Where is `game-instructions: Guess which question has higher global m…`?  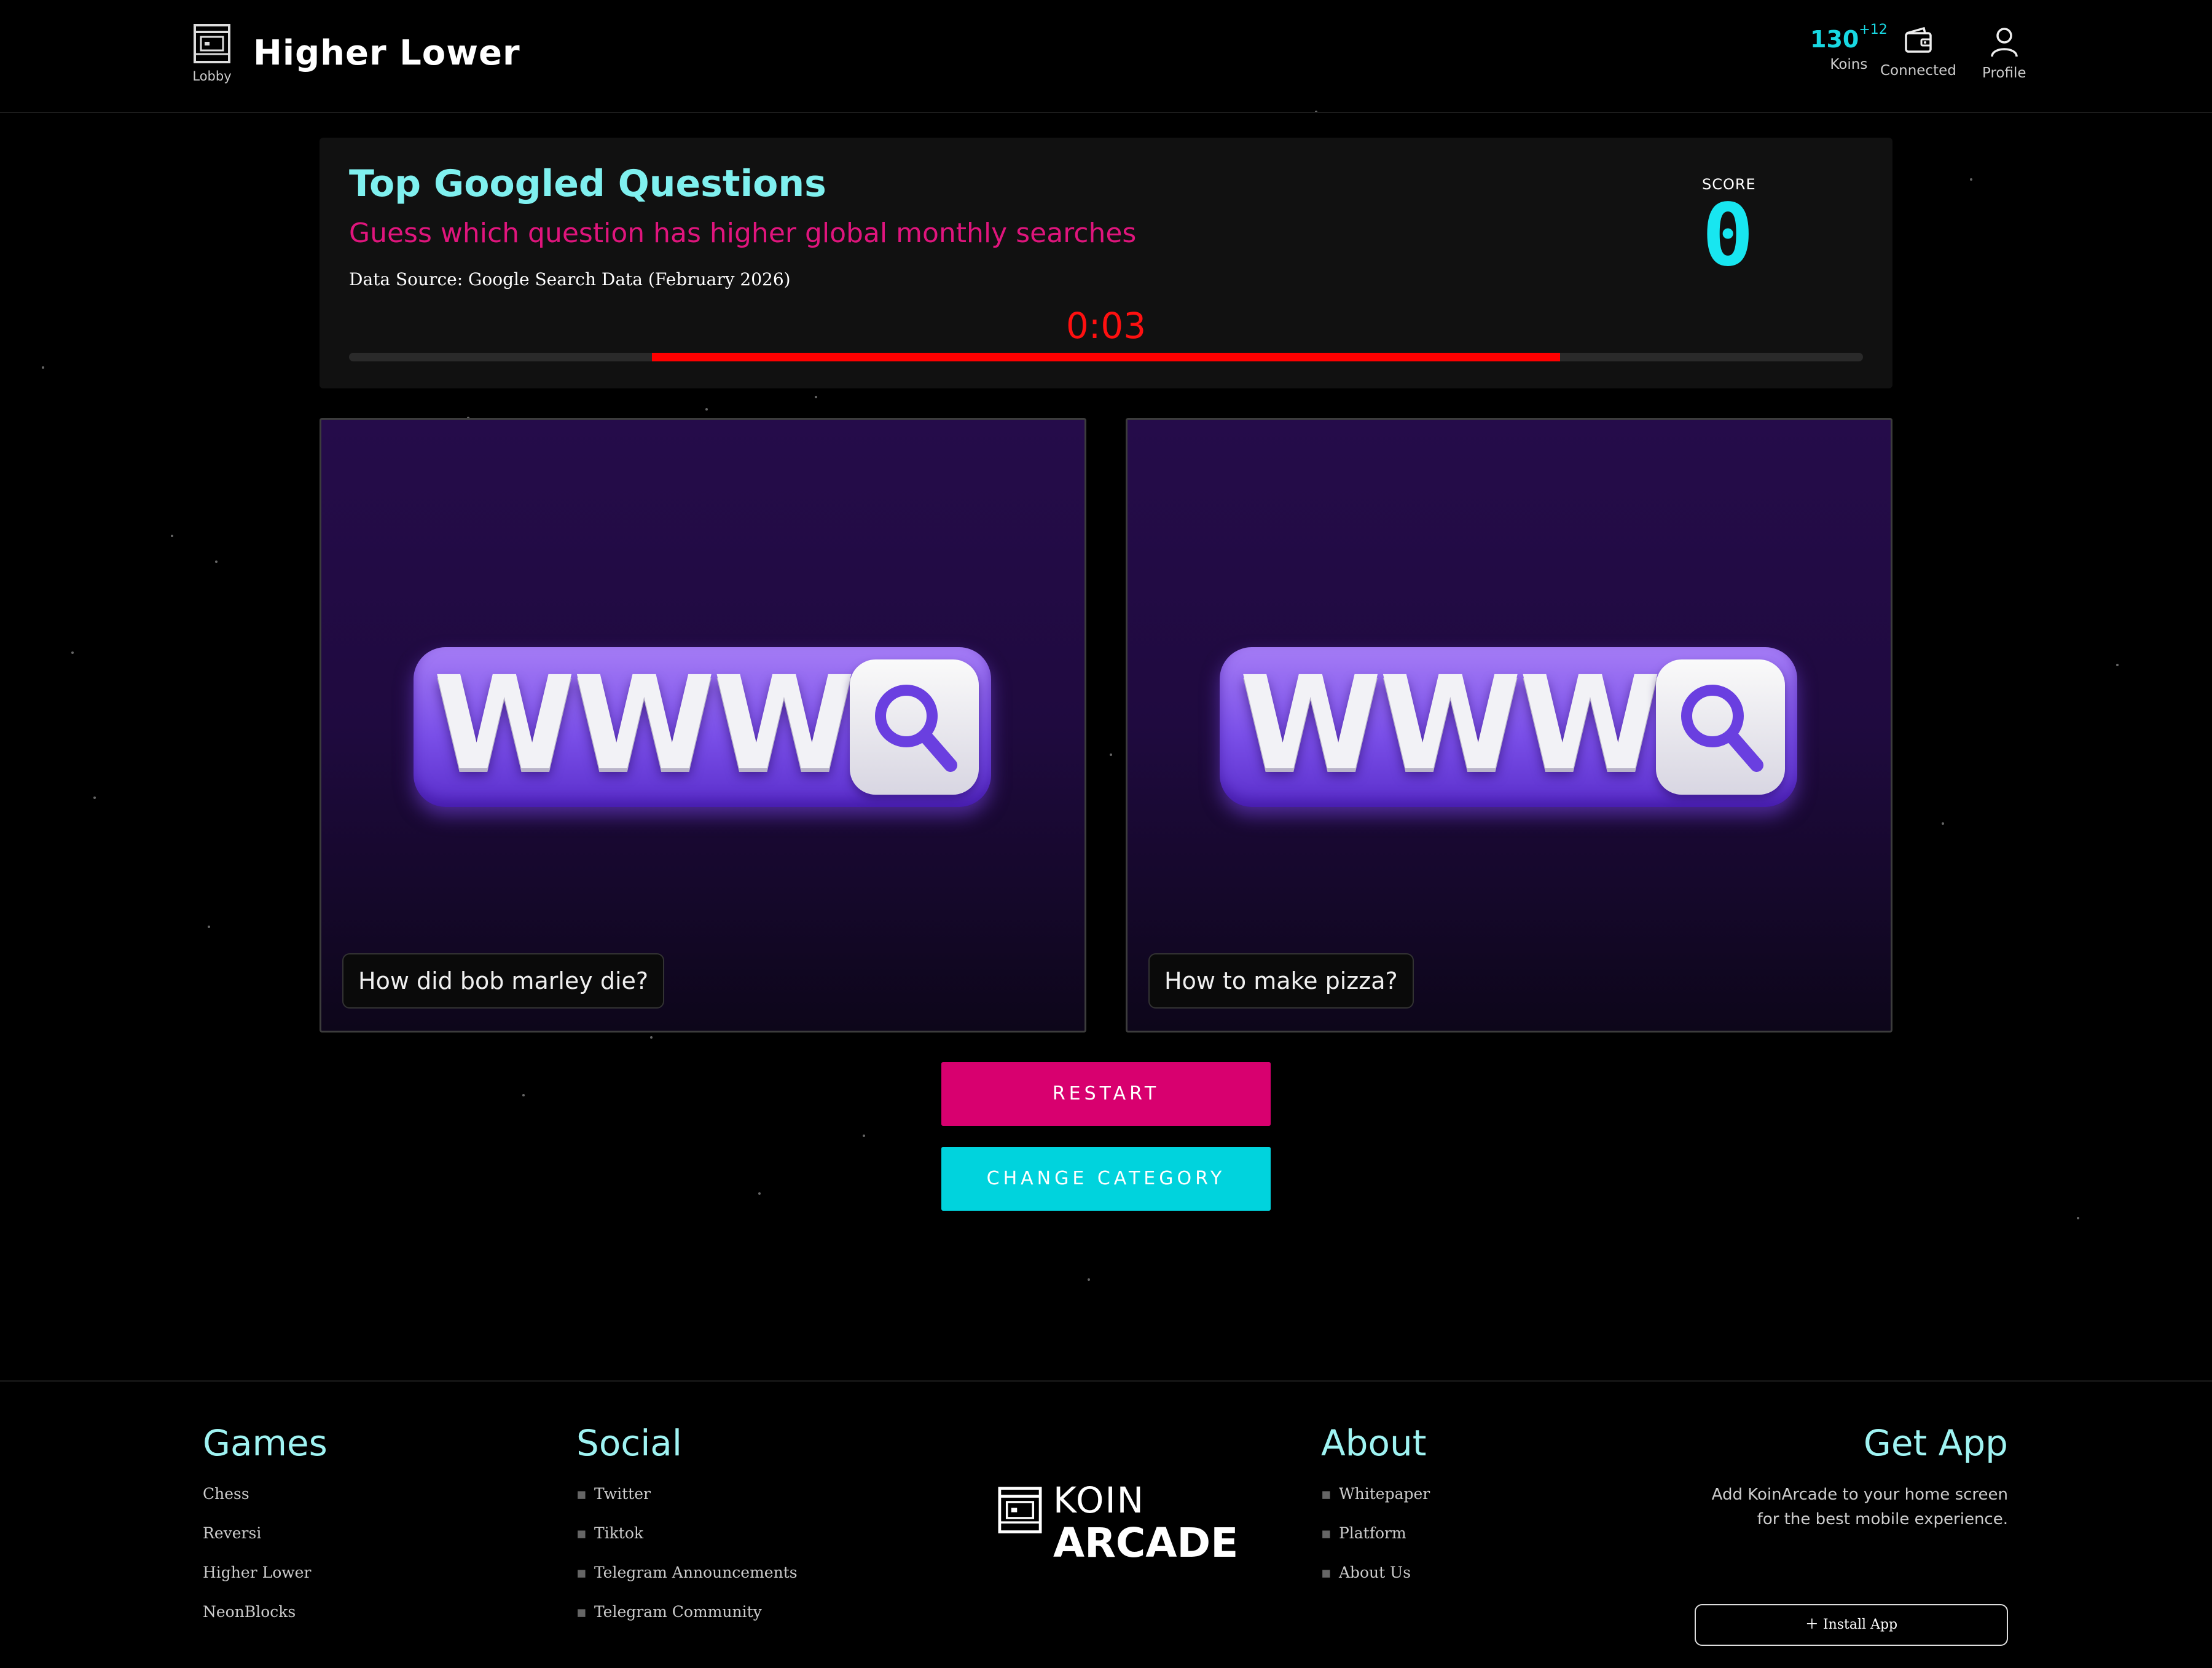
game-instructions: Guess which question has higher global m… is located at coordinates (743, 234).